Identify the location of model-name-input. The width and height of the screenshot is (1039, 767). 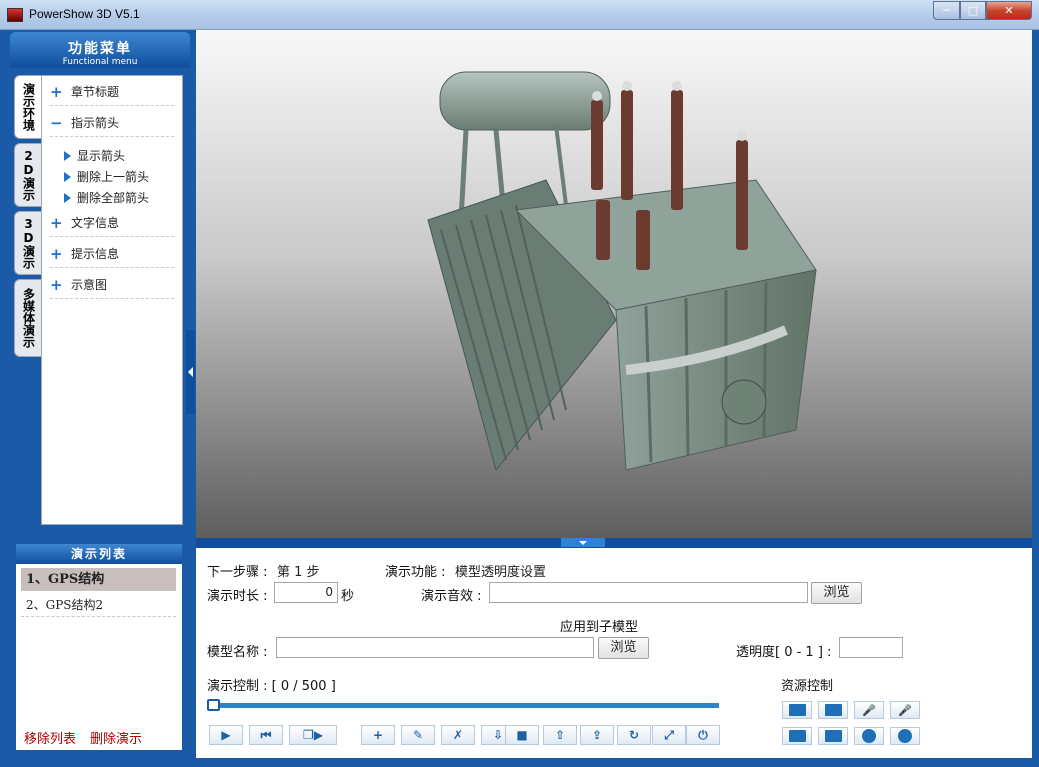
(435, 647).